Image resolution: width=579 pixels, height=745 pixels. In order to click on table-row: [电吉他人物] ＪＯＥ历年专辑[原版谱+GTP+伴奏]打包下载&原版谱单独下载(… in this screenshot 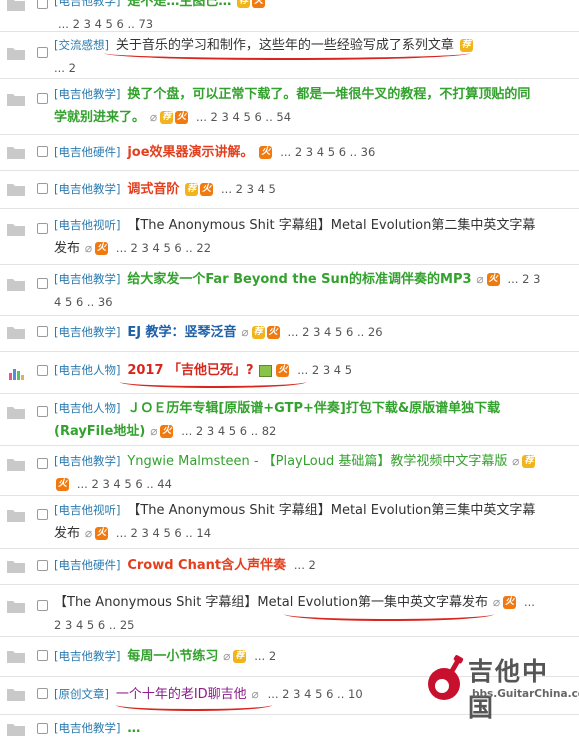, I will do `click(289, 420)`.